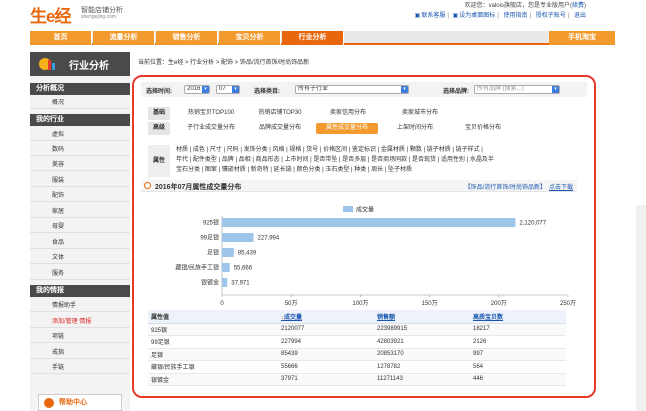  I want to click on desktop-icon: ▣, so click(455, 16).